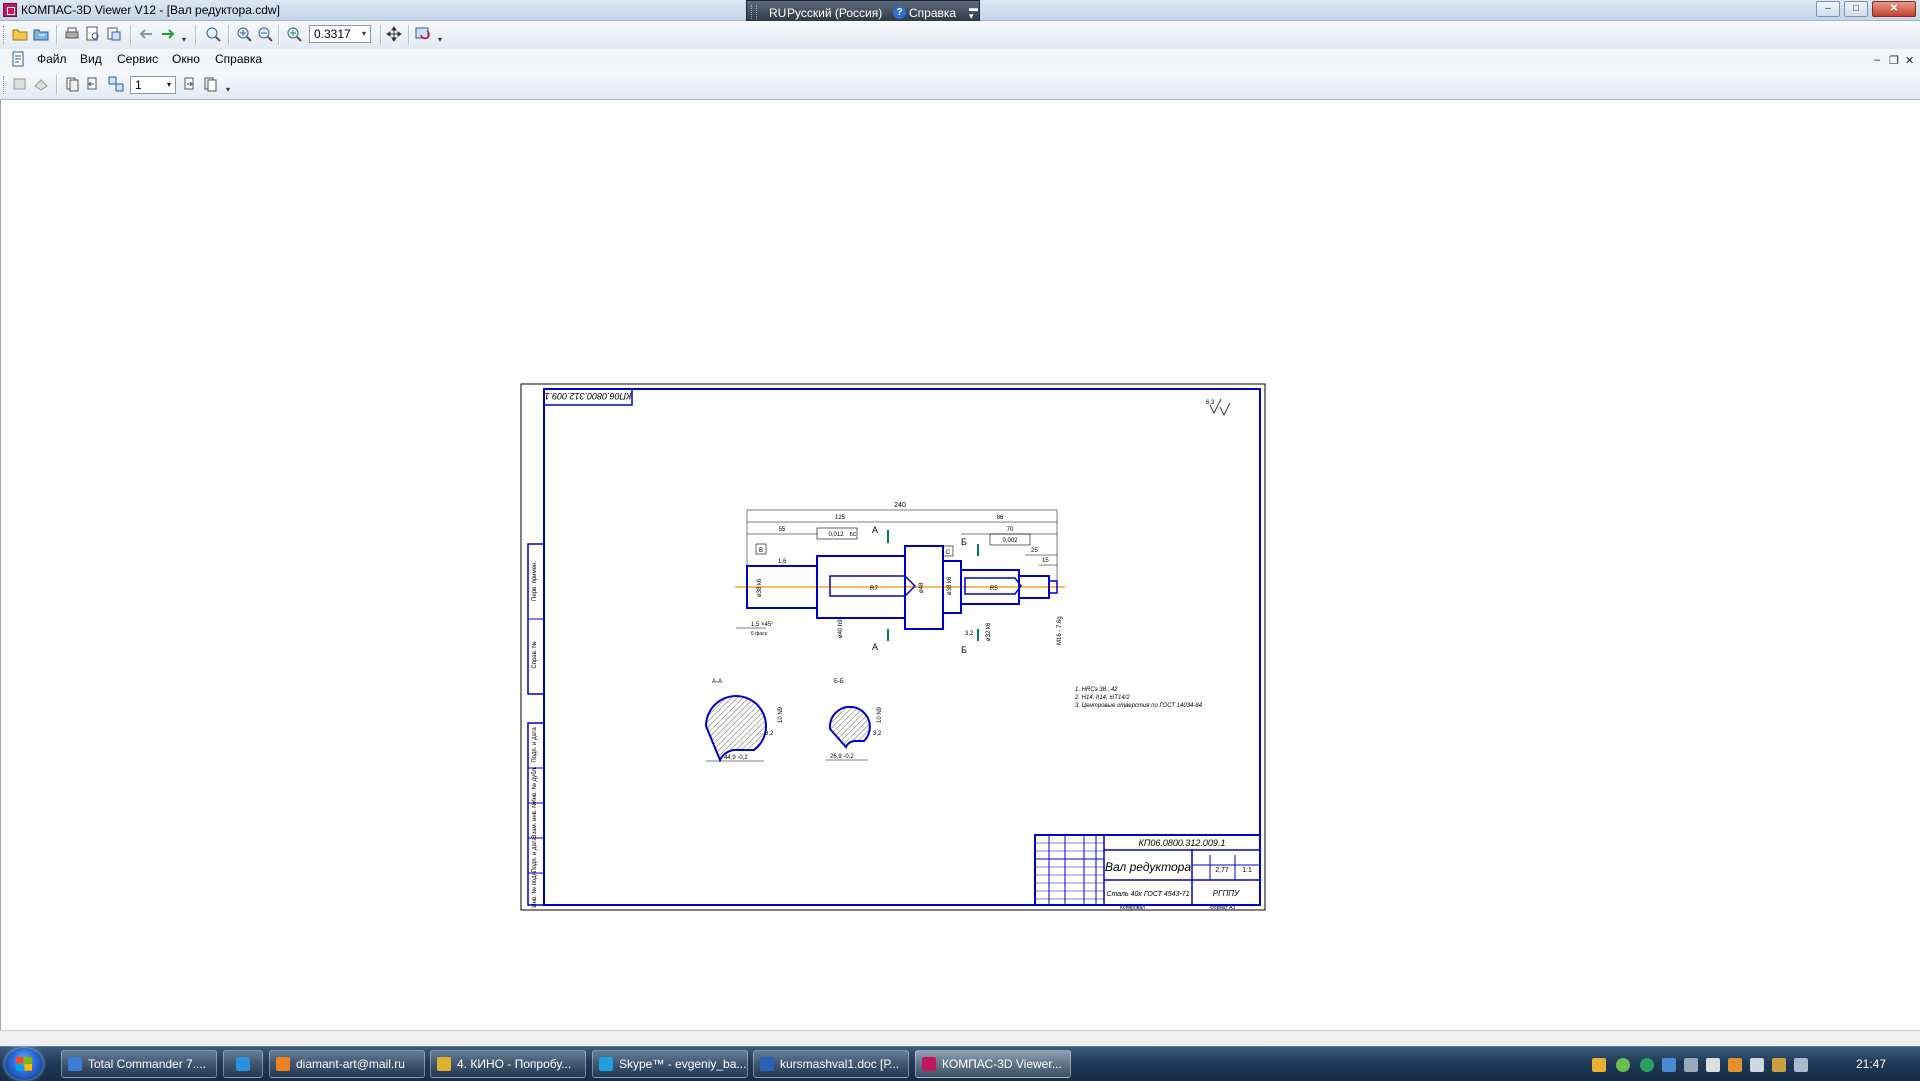 The width and height of the screenshot is (1920, 1081). Describe the element at coordinates (1877, 60) in the screenshot. I see `mdi-minimize-button: –` at that location.